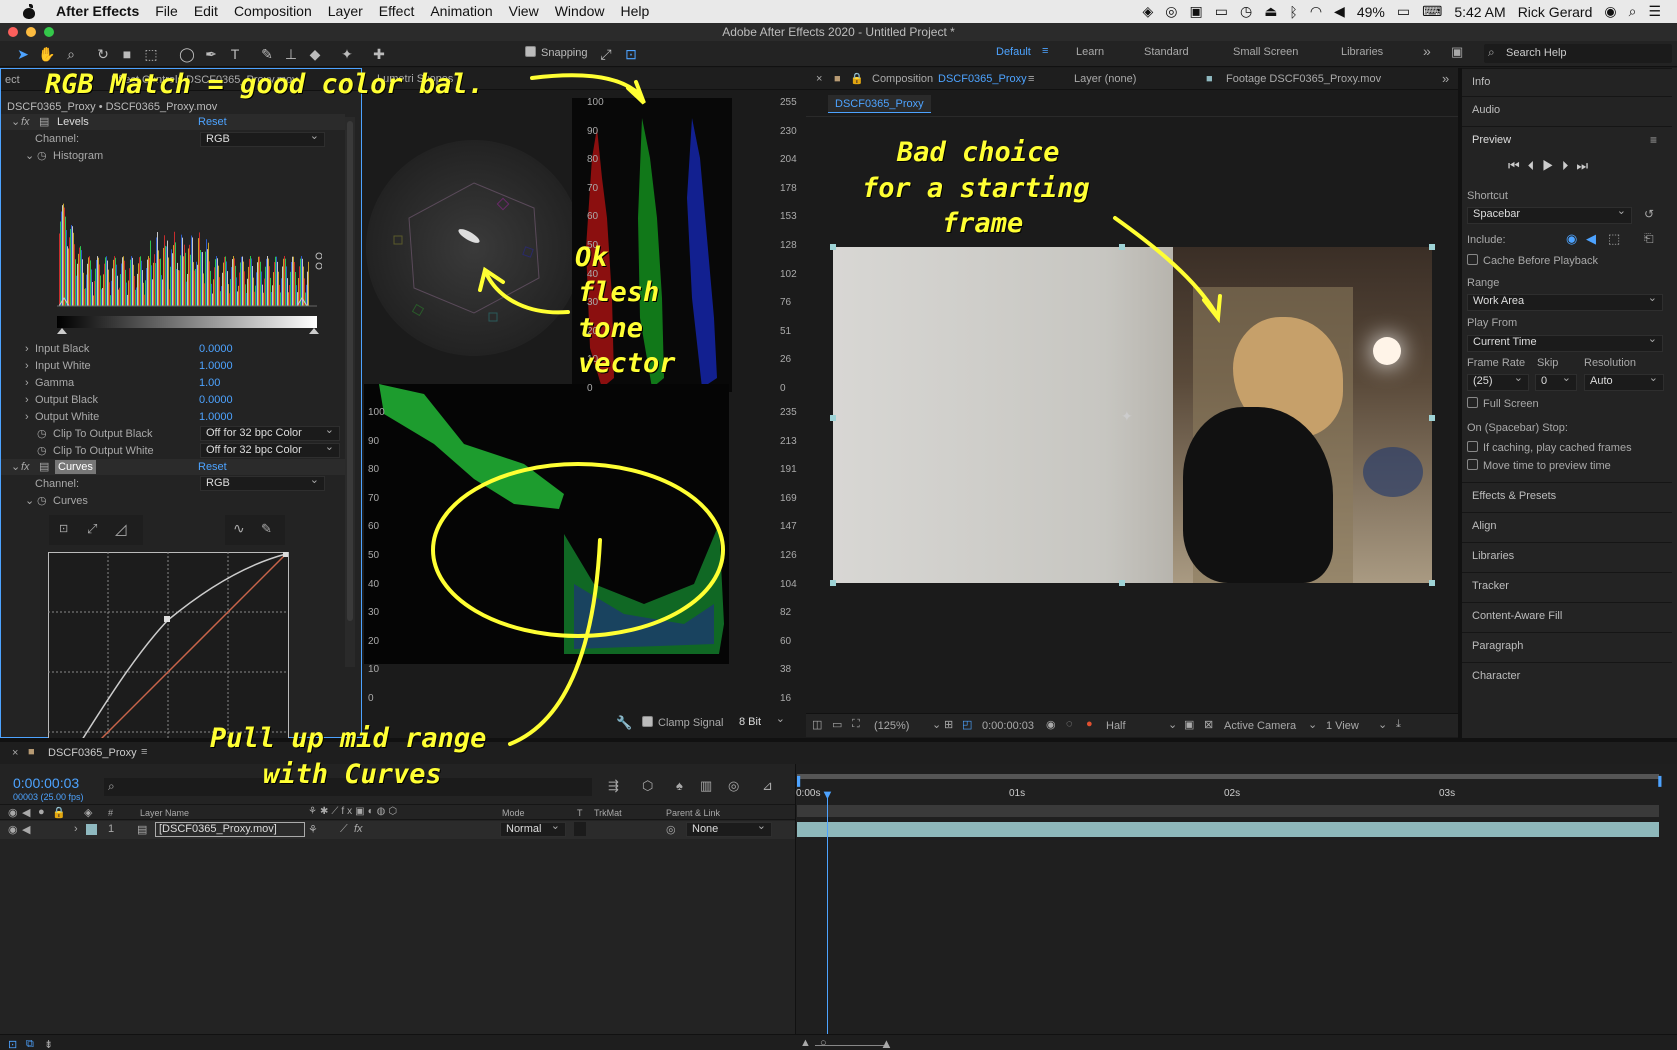  I want to click on content-aware-fill-panel-tab: Content-Aware Fill, so click(1567, 615).